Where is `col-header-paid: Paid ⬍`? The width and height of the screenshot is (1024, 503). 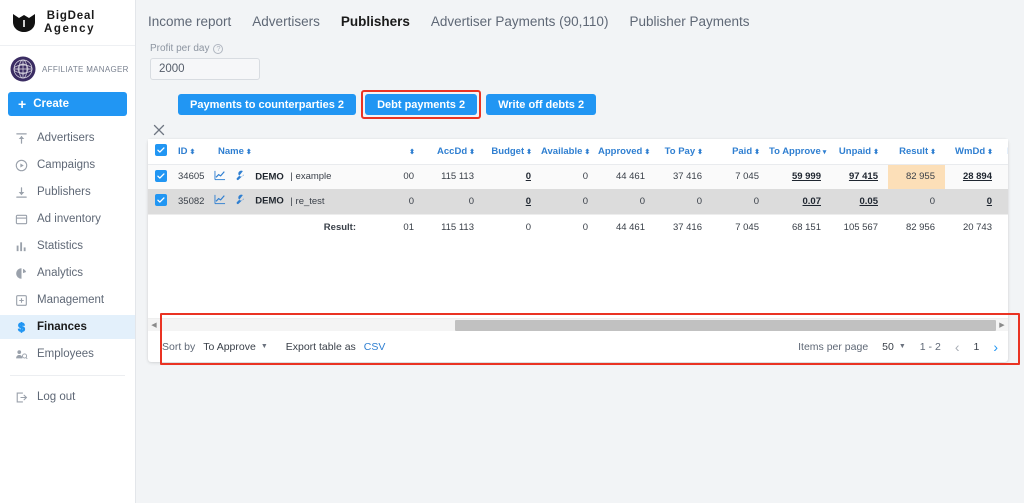
col-header-paid: Paid ⬍ is located at coordinates (740, 152).